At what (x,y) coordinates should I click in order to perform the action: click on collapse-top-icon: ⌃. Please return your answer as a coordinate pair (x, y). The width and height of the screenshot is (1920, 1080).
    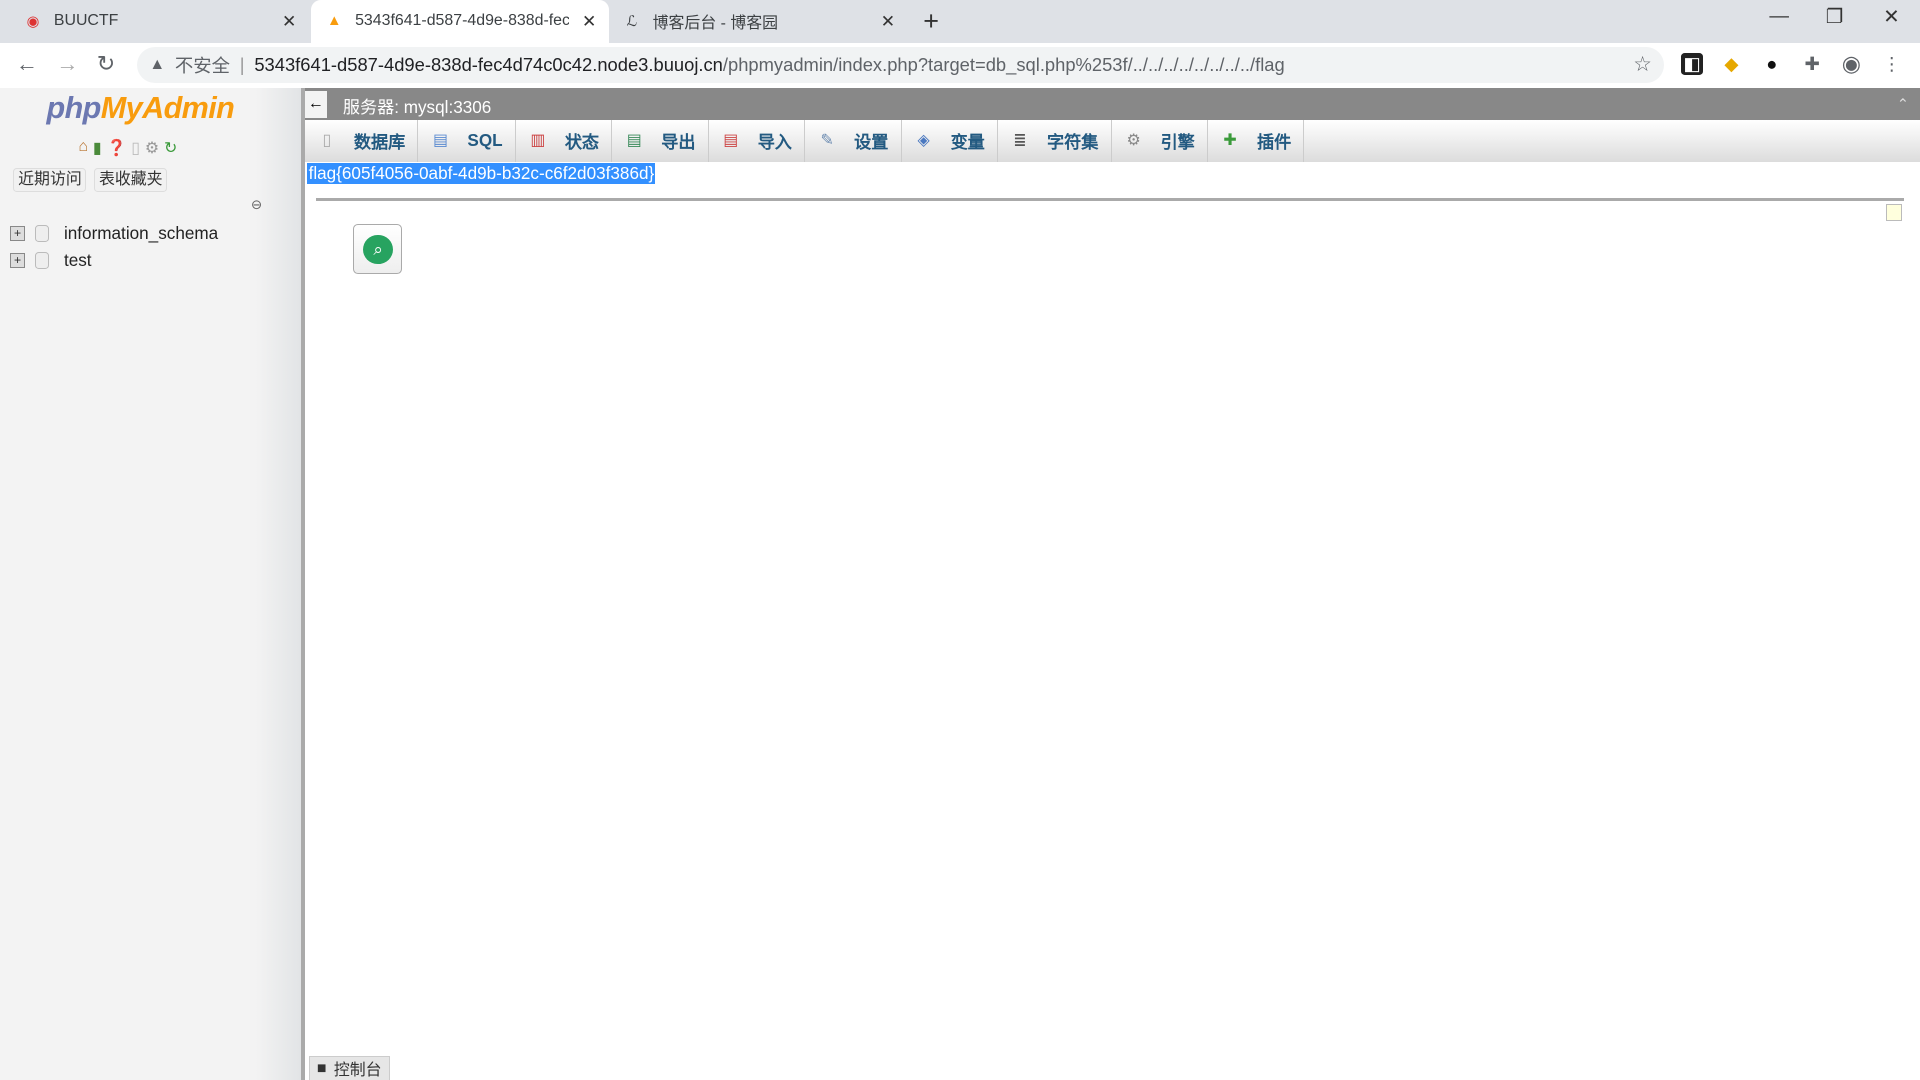
    Looking at the image, I should click on (1903, 104).